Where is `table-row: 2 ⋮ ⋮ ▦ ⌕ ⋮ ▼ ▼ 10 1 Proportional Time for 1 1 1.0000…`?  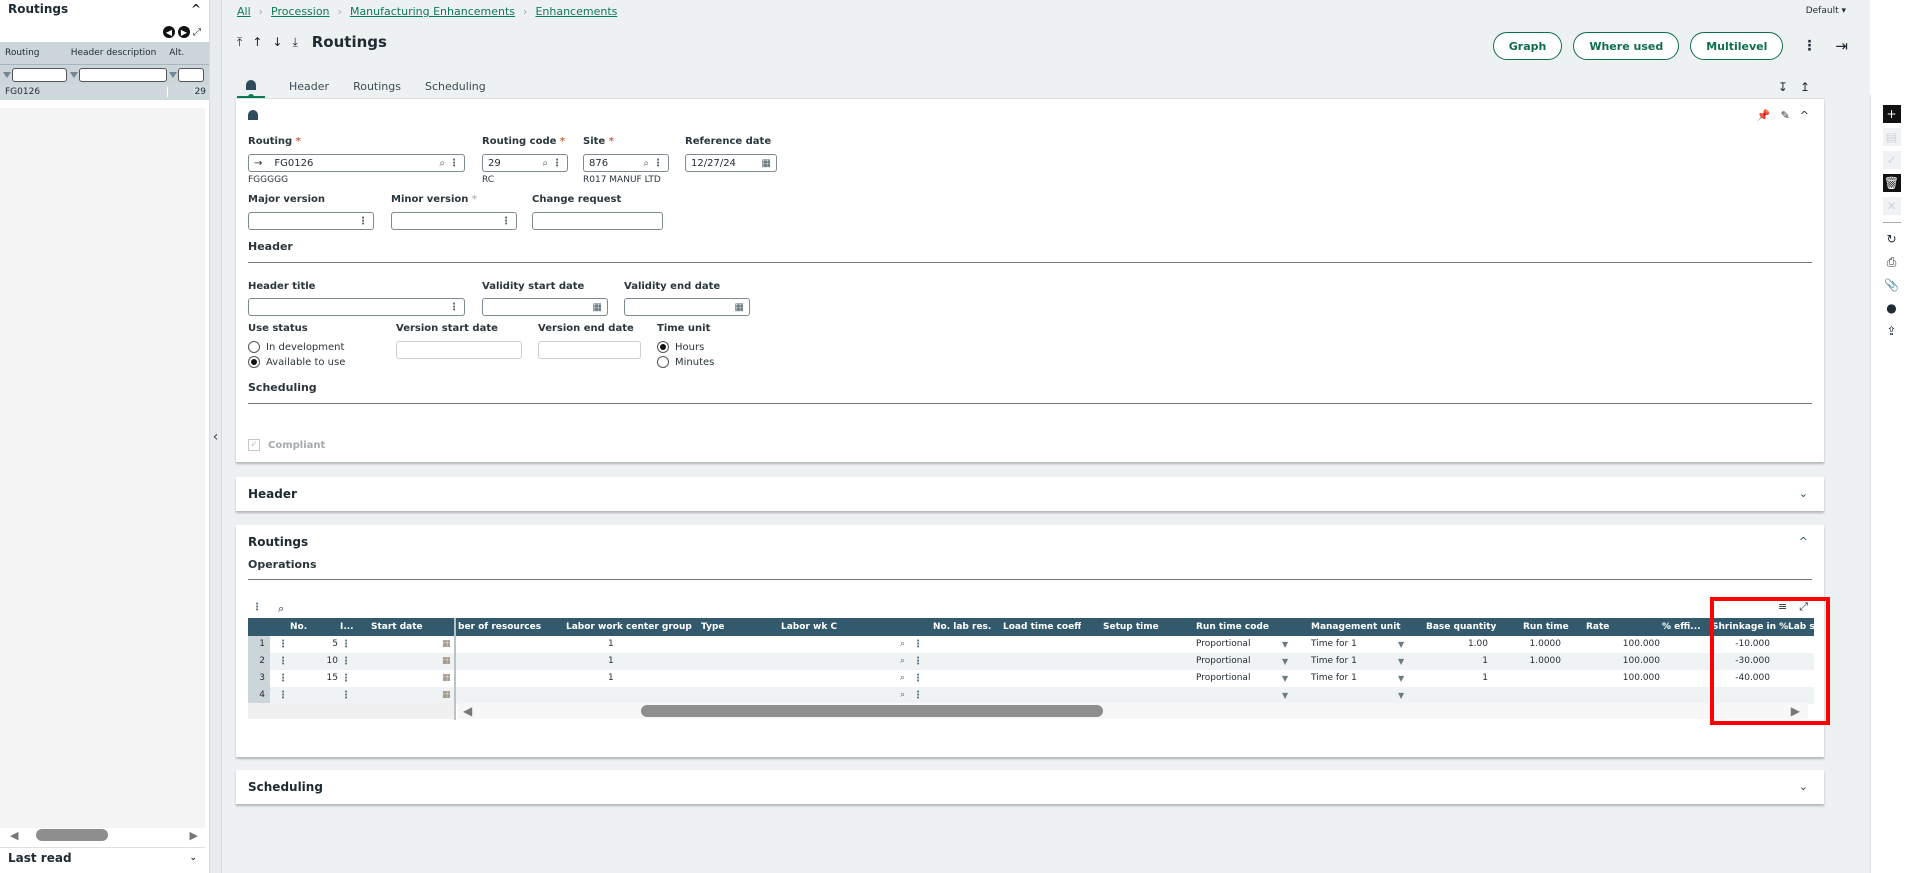 table-row: 2 ⋮ ⋮ ▦ ⌕ ⋮ ▼ ▼ 10 1 Proportional Time for 1 1 1.0000… is located at coordinates (1031, 661).